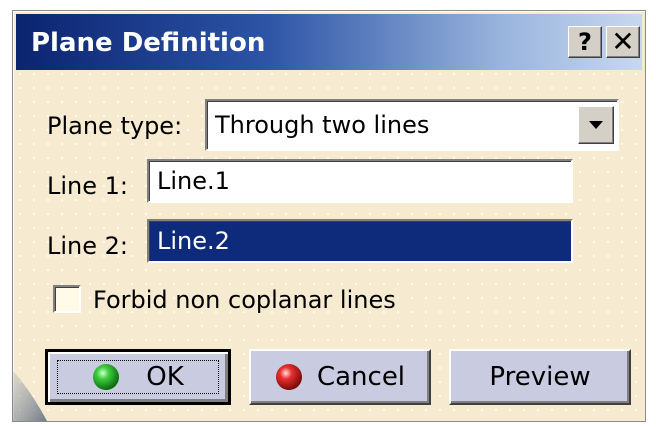 The height and width of the screenshot is (427, 656). I want to click on preview-label: Preview, so click(540, 377).